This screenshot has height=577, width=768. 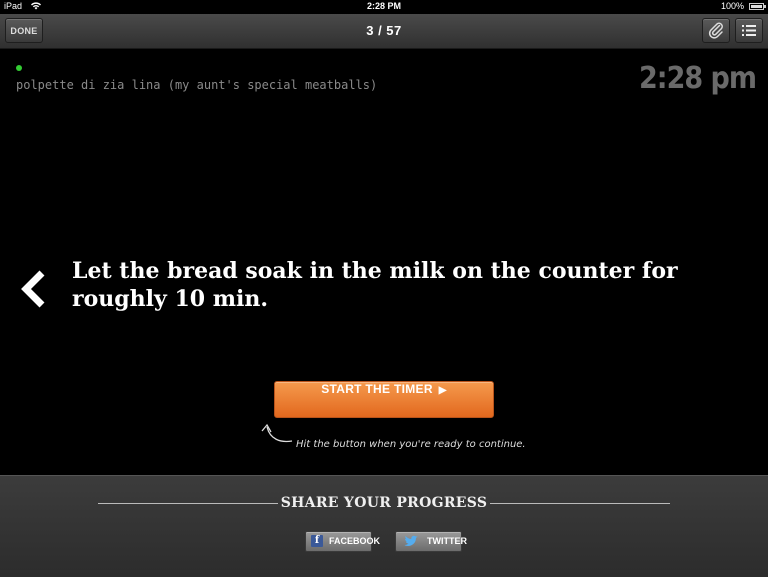 What do you see at coordinates (757, 6) in the screenshot?
I see `battery-icon` at bounding box center [757, 6].